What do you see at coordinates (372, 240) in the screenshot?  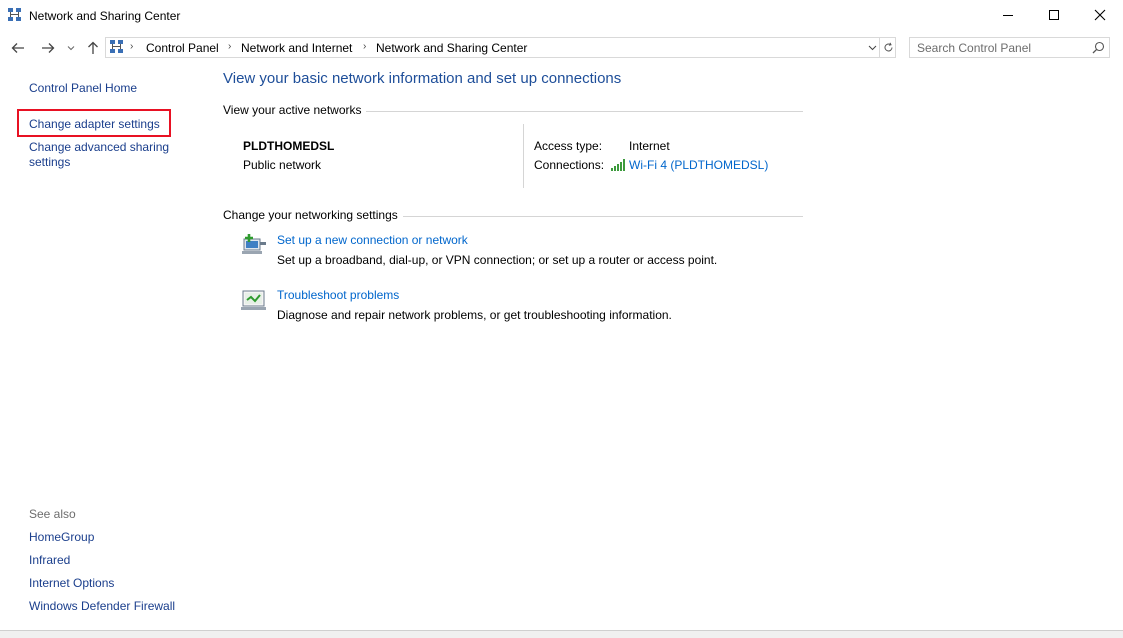 I see `setup-new-connection-link: Set up a new connection or network` at bounding box center [372, 240].